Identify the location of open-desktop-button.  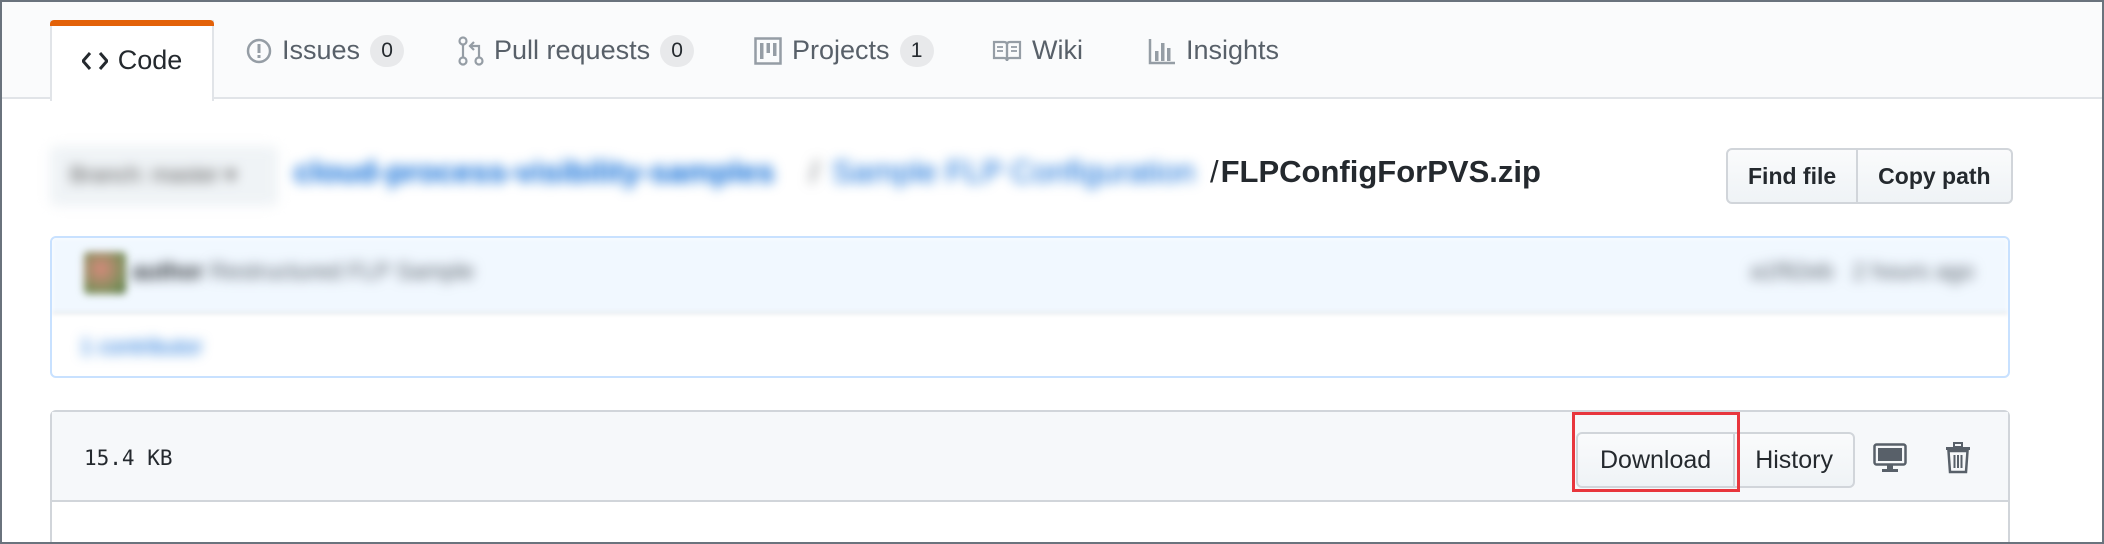
(1890, 458).